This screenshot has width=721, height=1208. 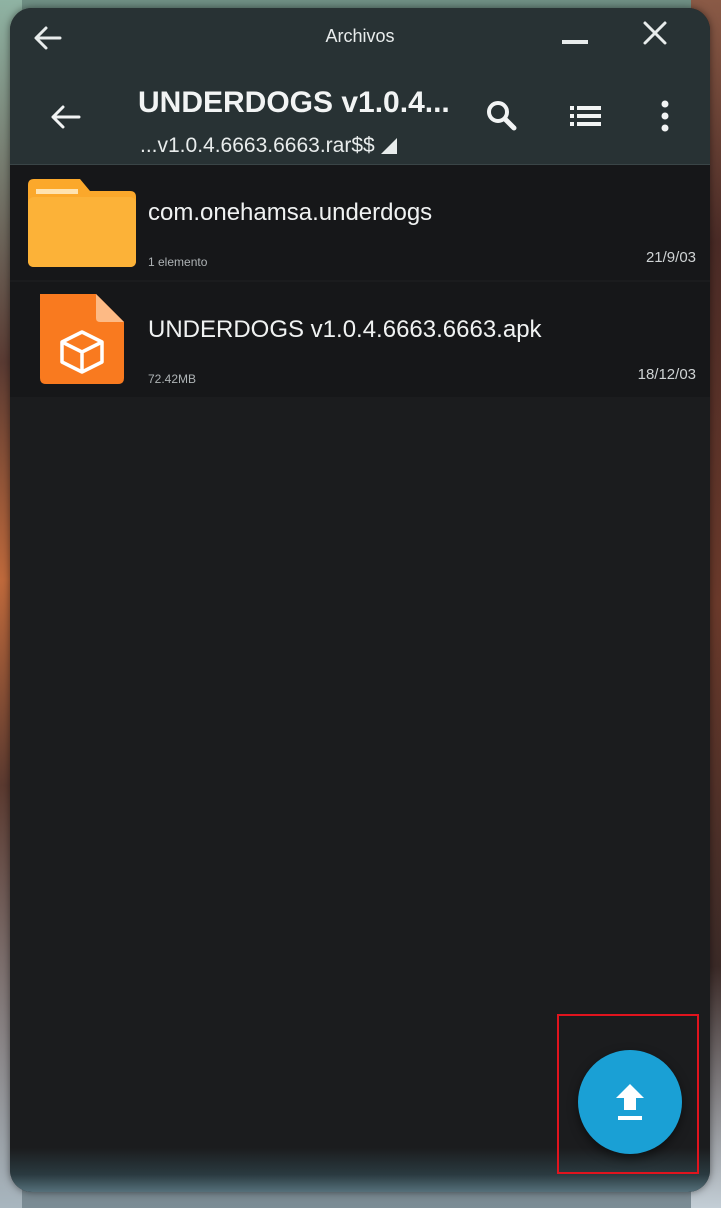 I want to click on file-date: 18/12/03, so click(x=666, y=374).